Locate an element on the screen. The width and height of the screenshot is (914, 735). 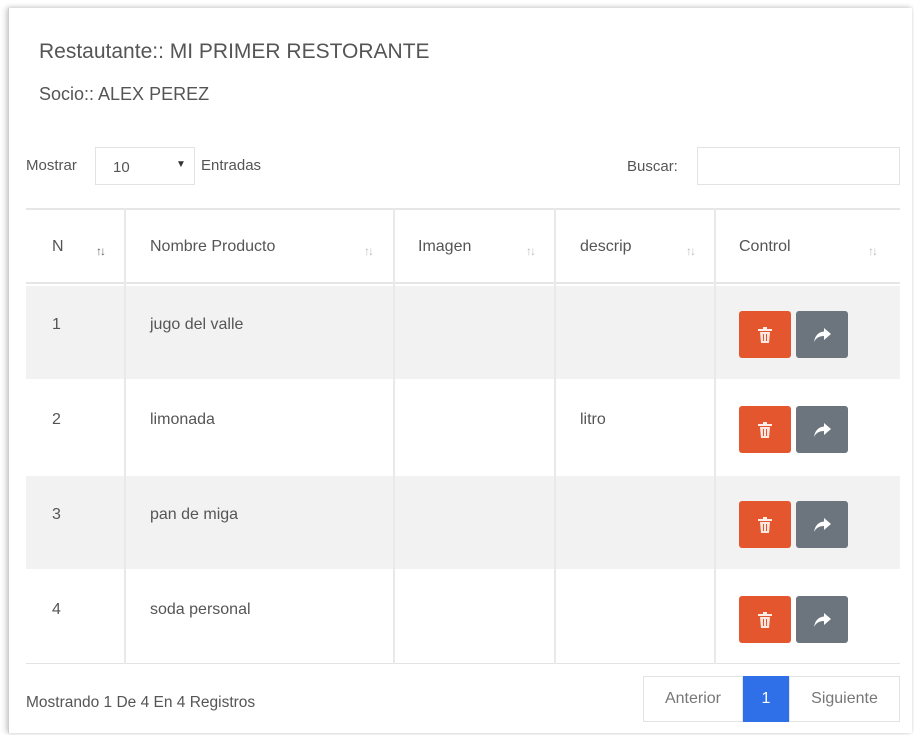
table-row: 4 soda personal is located at coordinates (463, 616).